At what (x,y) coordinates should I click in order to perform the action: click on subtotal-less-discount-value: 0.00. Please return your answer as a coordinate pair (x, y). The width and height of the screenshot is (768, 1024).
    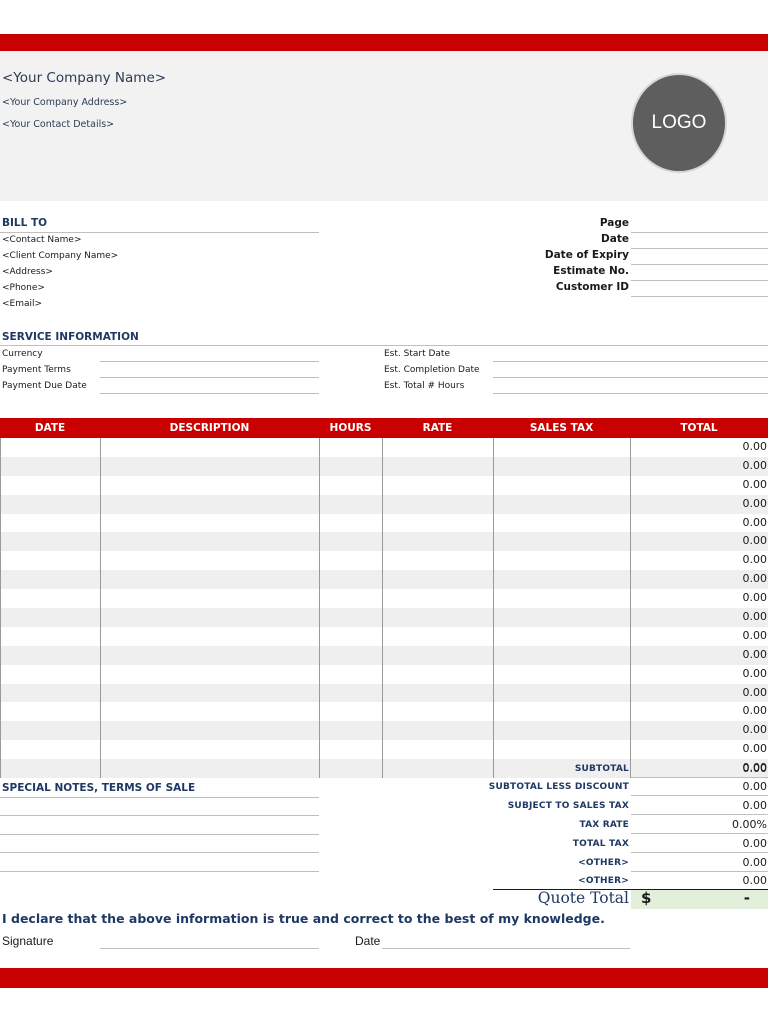
    Looking at the image, I should click on (755, 786).